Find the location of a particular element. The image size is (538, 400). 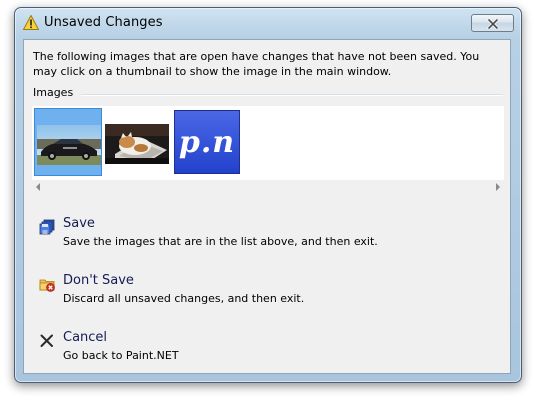

cancel-title: Cancel is located at coordinates (85, 337).